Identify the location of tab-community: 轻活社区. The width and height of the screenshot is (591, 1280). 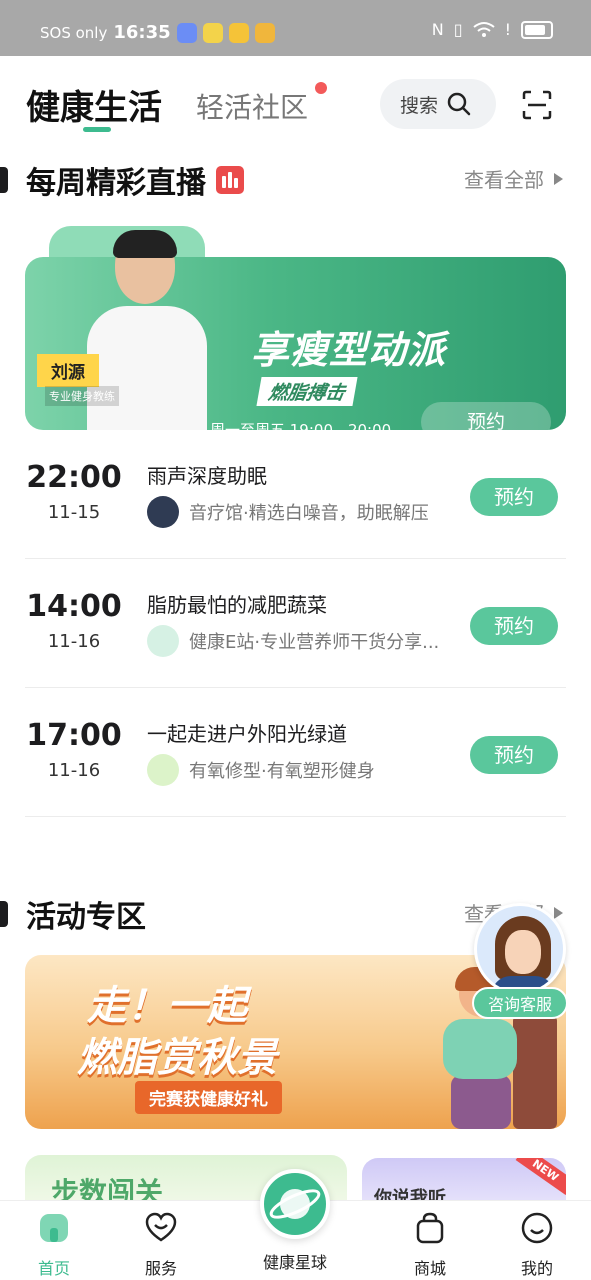
(252, 106).